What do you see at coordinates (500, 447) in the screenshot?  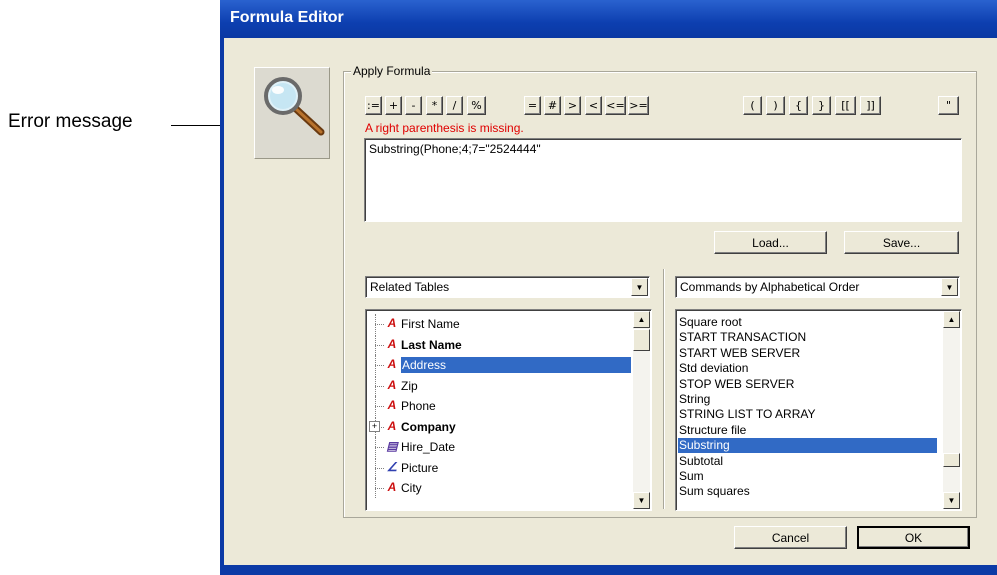 I see `tree-field-row: ▤ Hire_Date` at bounding box center [500, 447].